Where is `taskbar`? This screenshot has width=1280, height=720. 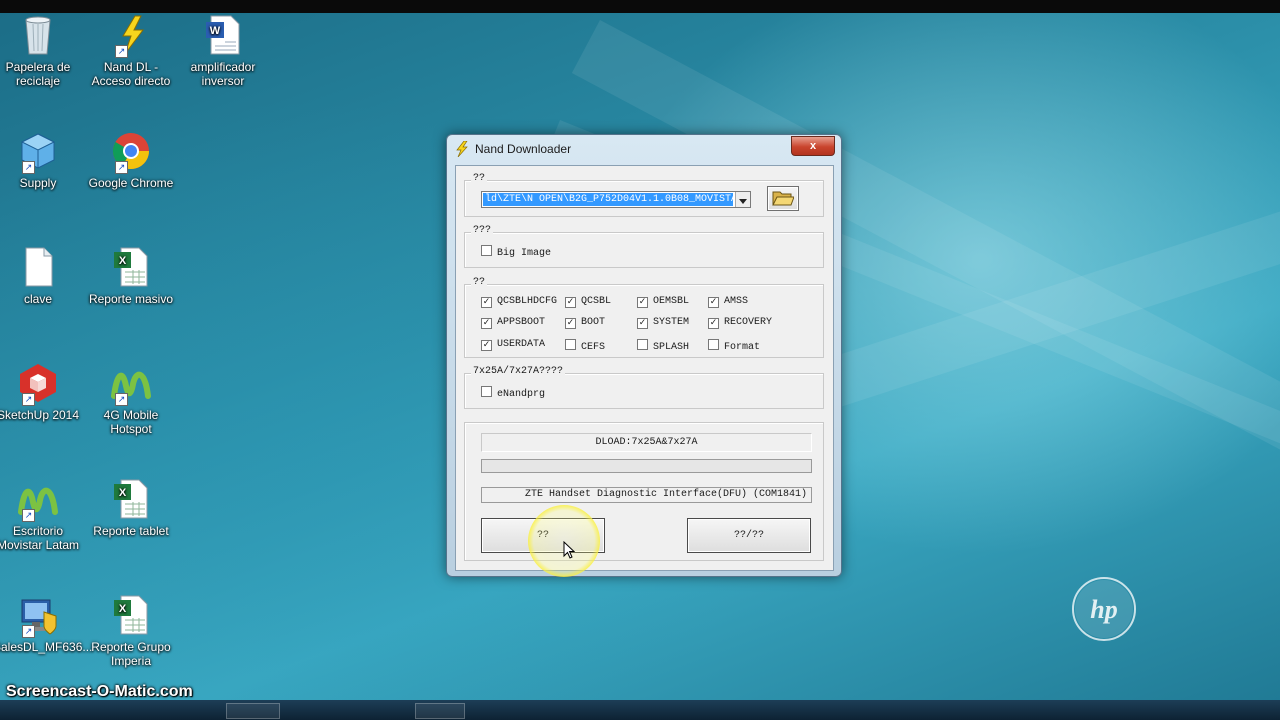
taskbar is located at coordinates (640, 710).